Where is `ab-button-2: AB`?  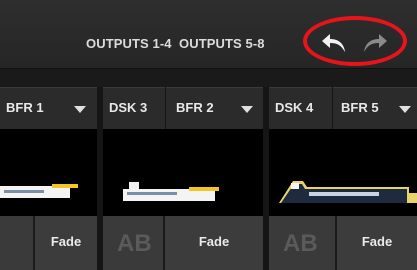
ab-button-2: AB is located at coordinates (133, 243).